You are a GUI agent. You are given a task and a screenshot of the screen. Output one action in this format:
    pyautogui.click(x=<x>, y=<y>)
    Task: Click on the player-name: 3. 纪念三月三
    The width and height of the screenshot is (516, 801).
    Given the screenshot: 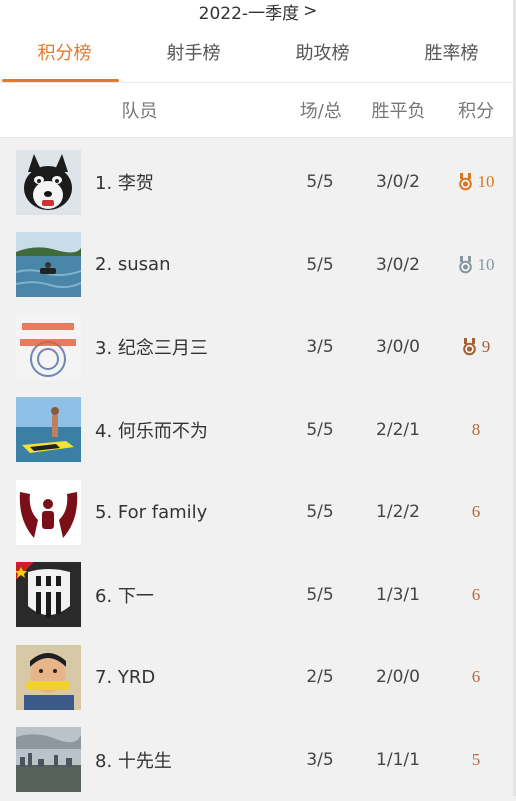 What is the action you would take?
    pyautogui.click(x=187, y=347)
    